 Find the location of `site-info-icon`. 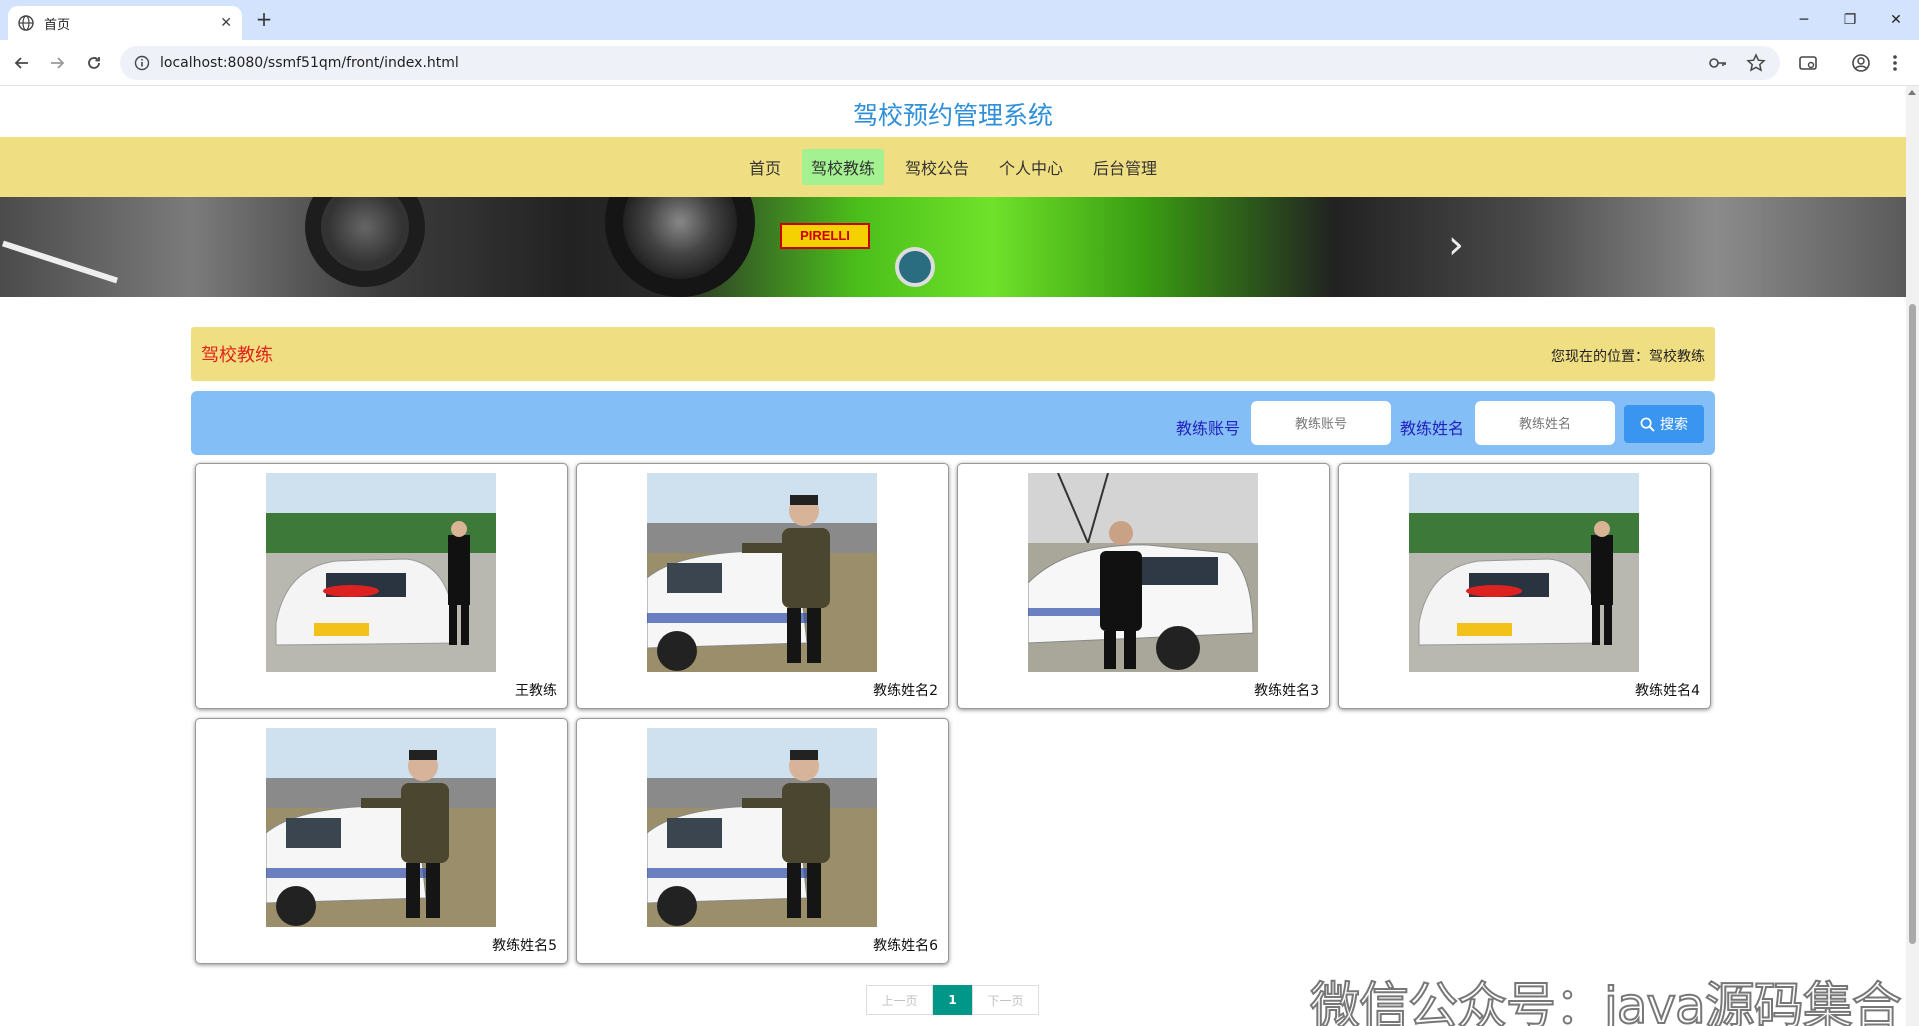

site-info-icon is located at coordinates (142, 63).